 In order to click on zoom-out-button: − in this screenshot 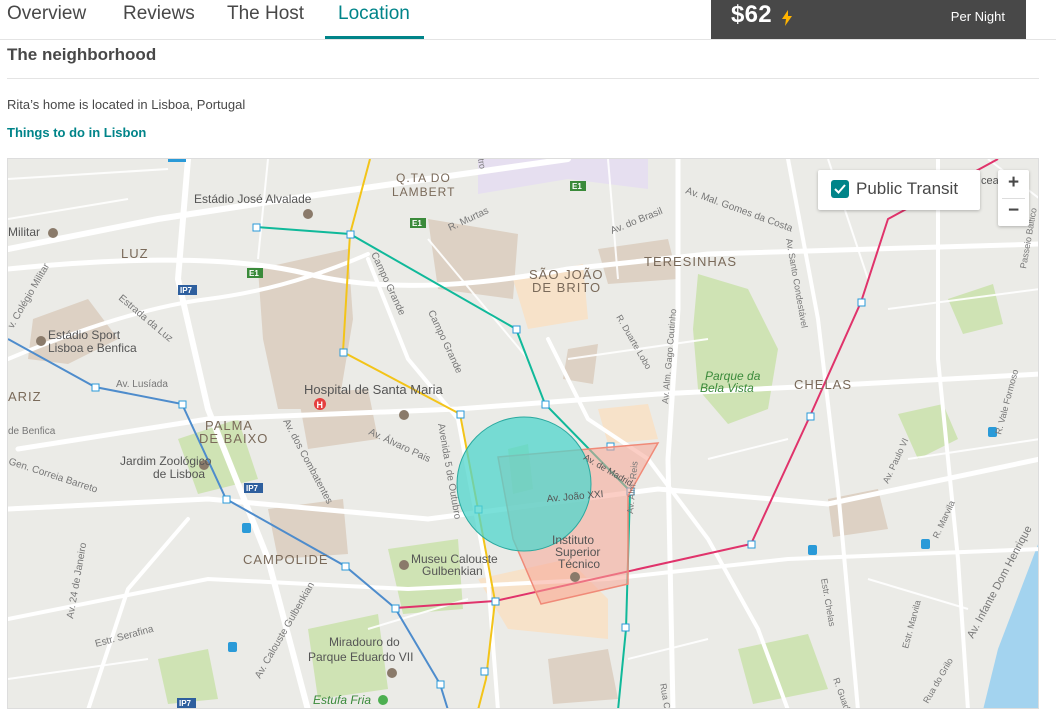, I will do `click(1013, 212)`.